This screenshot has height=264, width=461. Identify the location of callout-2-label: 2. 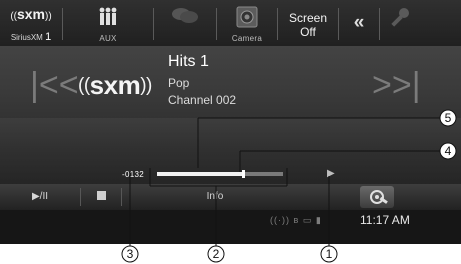
(216, 254).